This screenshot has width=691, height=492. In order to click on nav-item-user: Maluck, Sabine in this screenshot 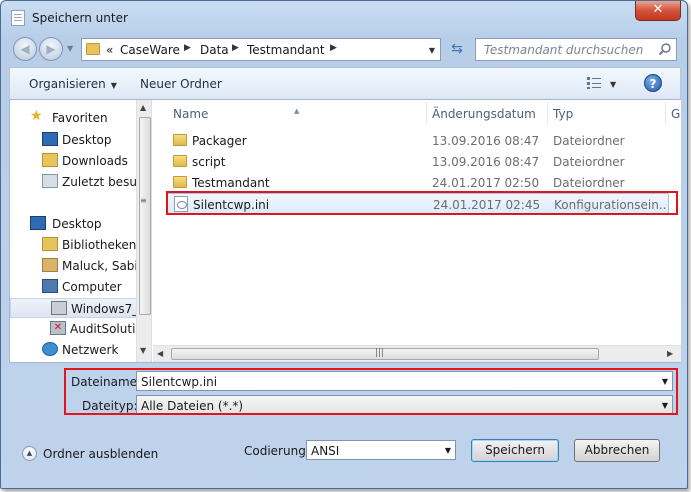, I will do `click(75, 266)`.